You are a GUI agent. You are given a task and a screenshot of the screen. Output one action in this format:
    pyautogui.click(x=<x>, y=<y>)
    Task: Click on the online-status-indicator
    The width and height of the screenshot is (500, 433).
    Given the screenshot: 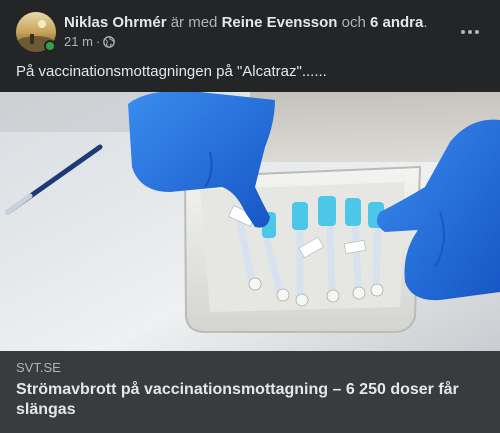 What is the action you would take?
    pyautogui.click(x=50, y=46)
    